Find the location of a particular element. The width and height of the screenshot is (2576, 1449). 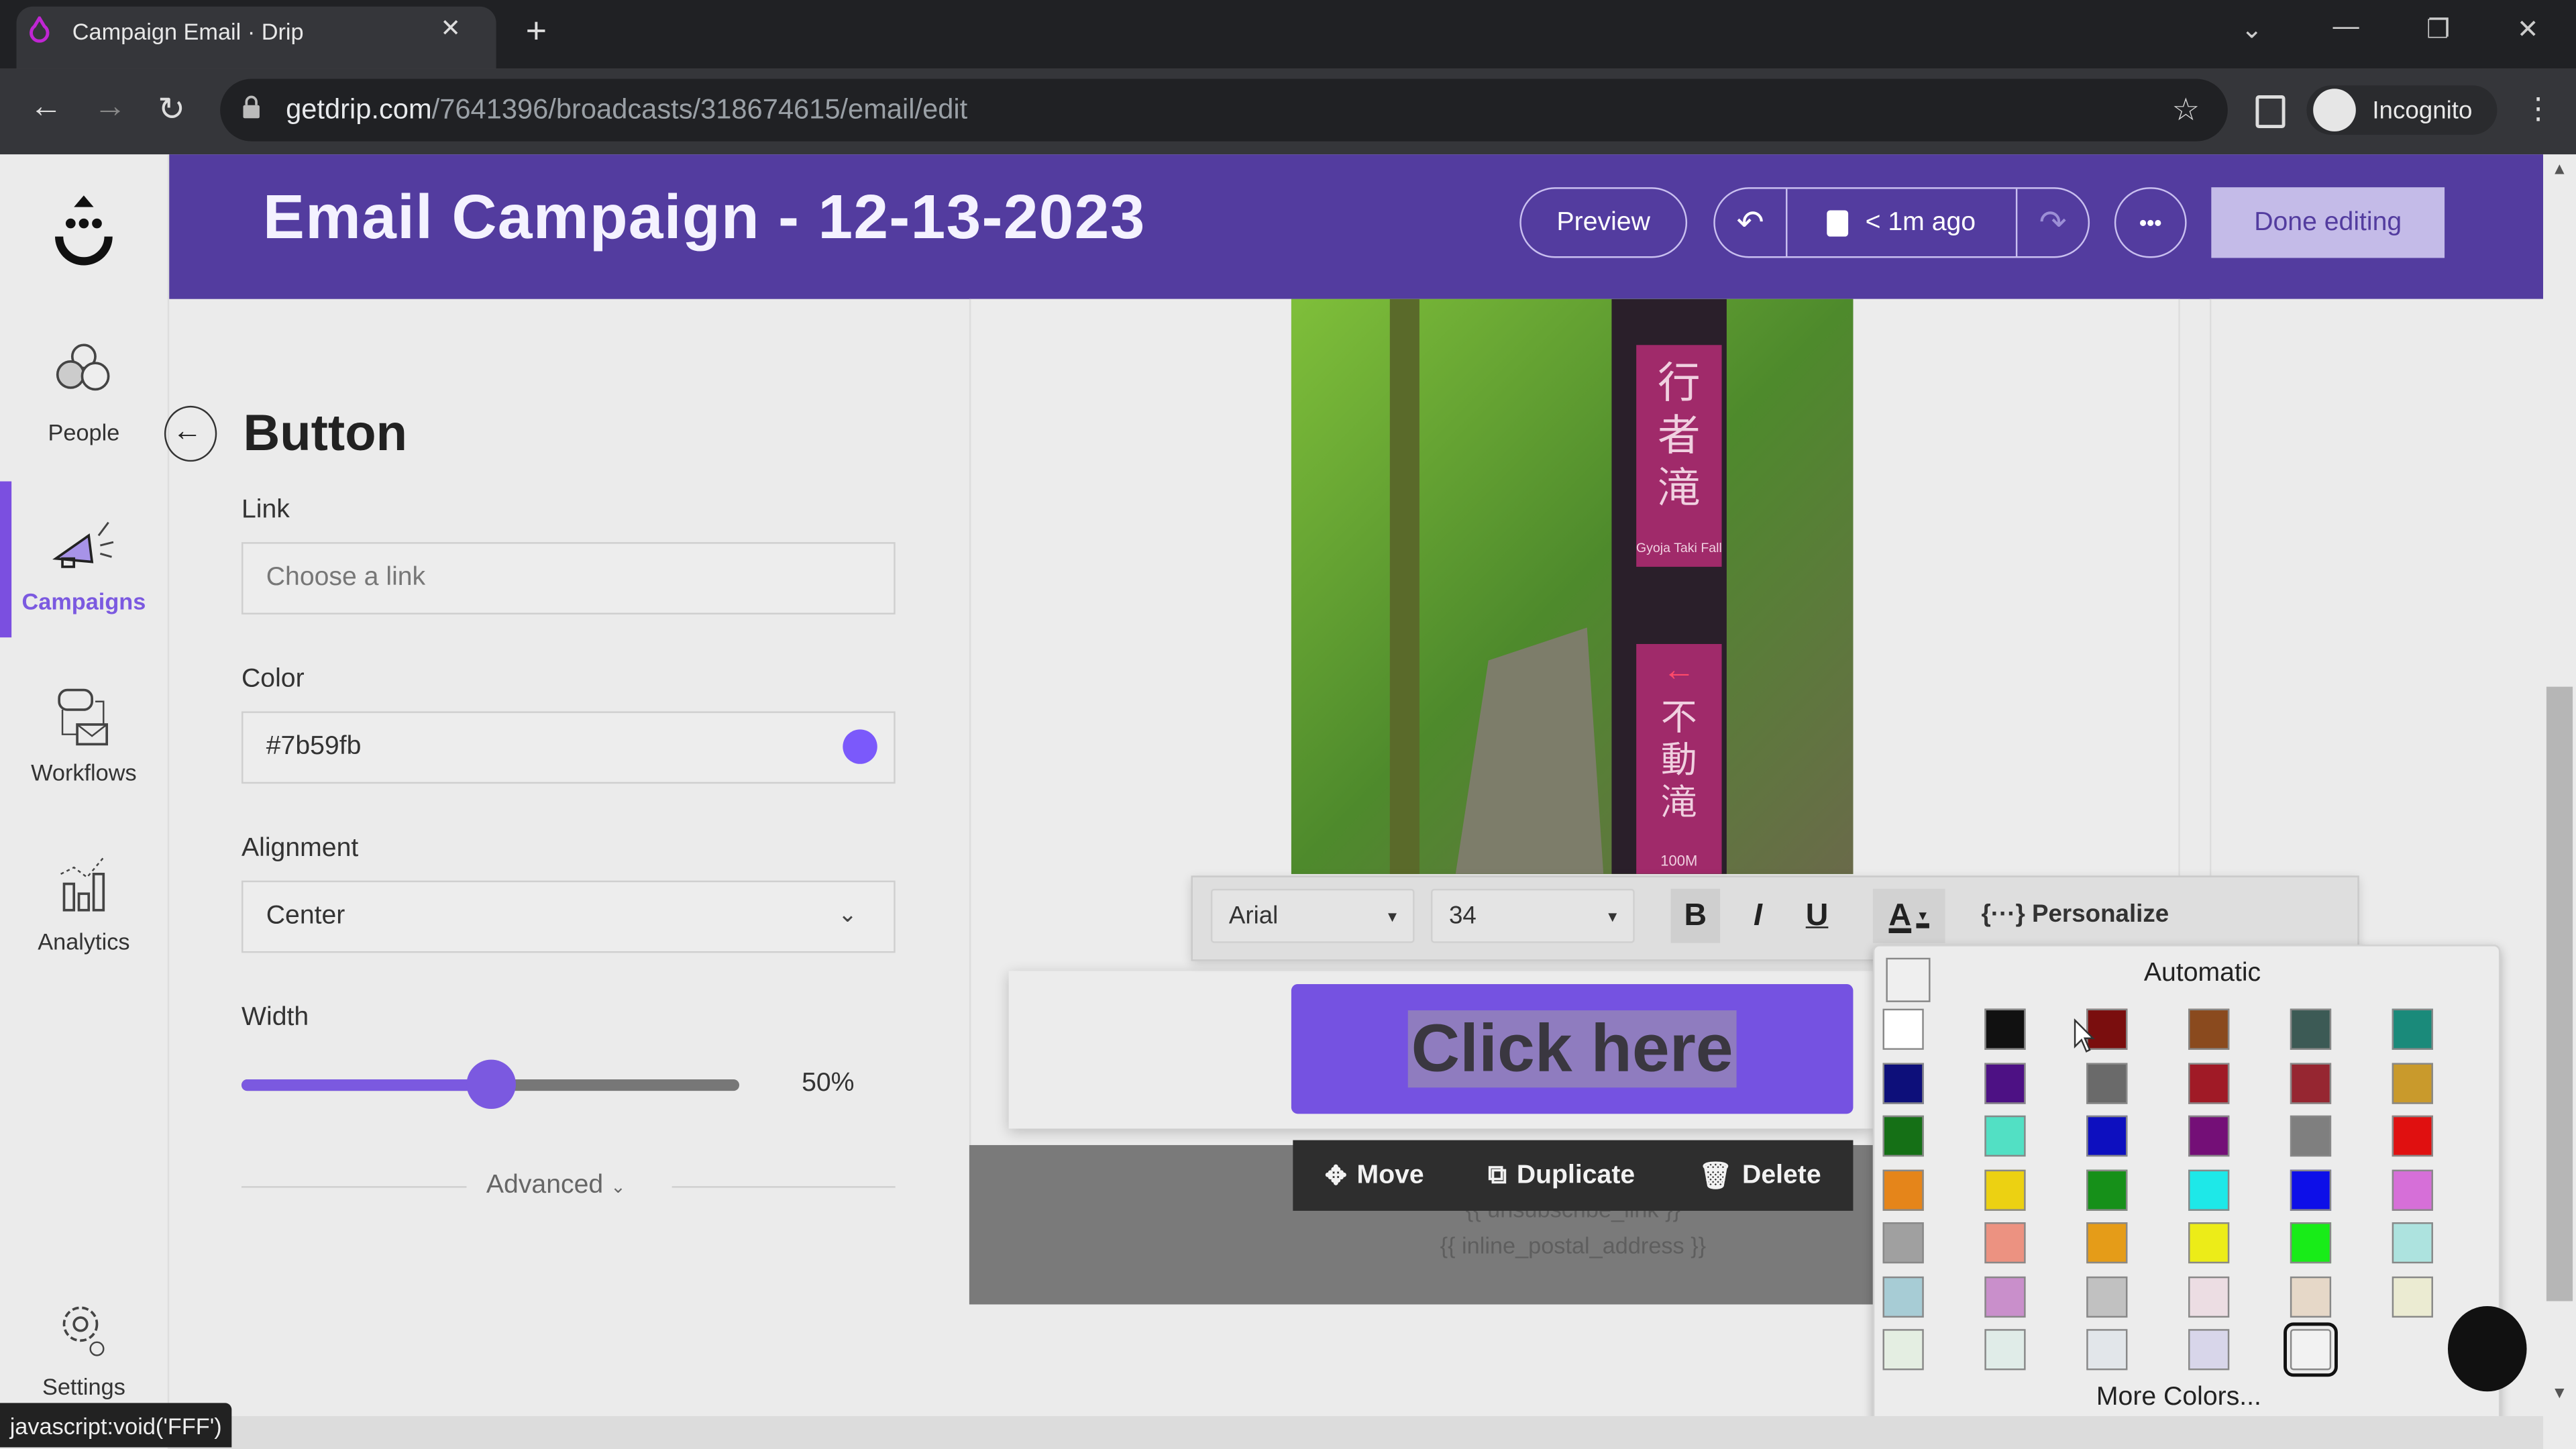

reload-icon: ↻ is located at coordinates (171, 109).